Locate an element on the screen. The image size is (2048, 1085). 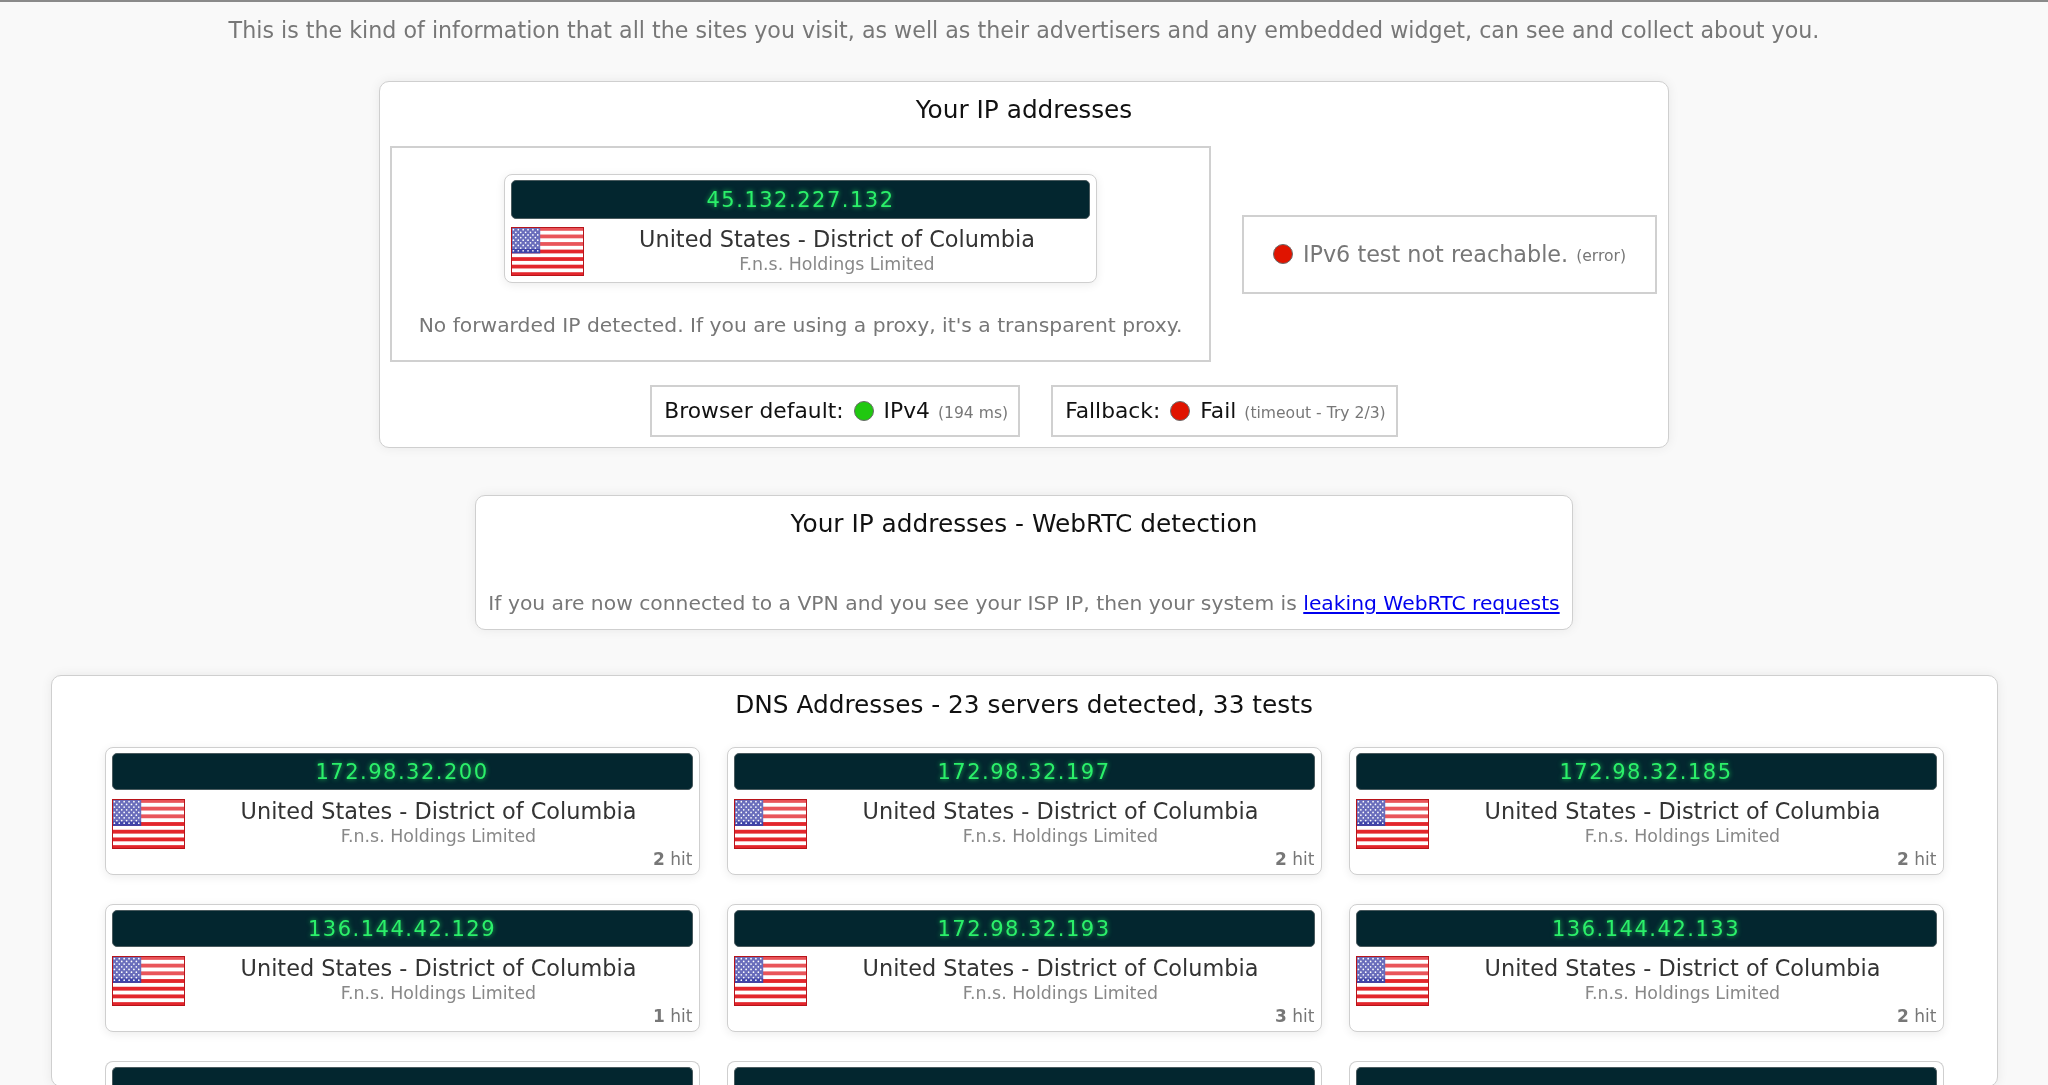
ip-address: 172.98.32.185 is located at coordinates (1646, 771).